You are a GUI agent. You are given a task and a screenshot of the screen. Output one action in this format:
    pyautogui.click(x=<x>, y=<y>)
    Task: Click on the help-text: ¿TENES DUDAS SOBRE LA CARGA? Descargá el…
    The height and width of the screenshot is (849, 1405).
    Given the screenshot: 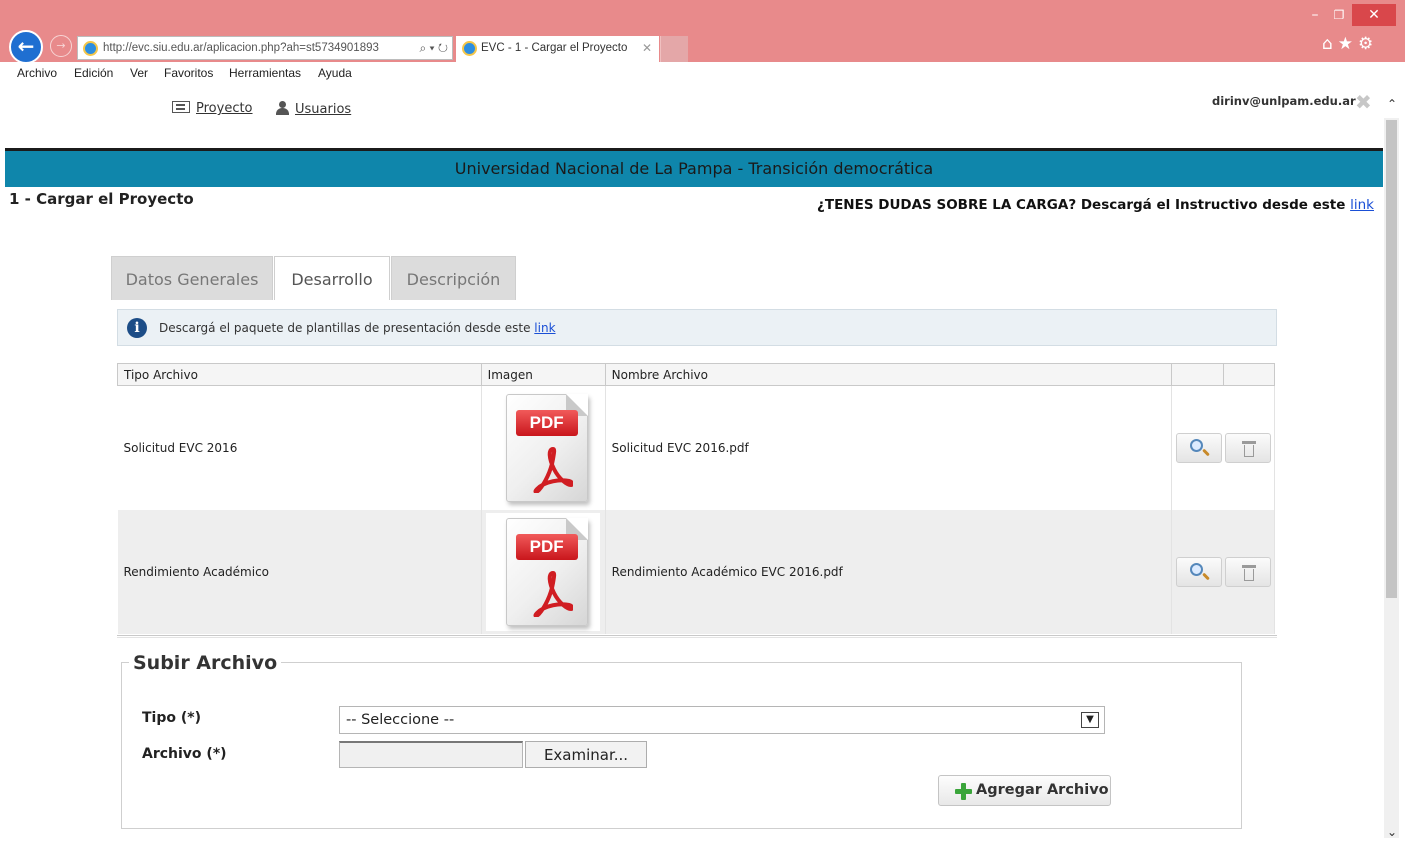 What is the action you would take?
    pyautogui.click(x=1095, y=205)
    